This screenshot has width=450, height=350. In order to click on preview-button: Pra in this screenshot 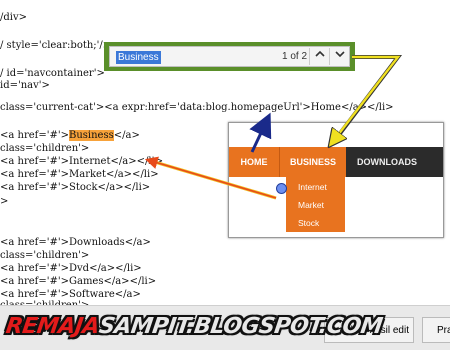, I will do `click(436, 330)`.